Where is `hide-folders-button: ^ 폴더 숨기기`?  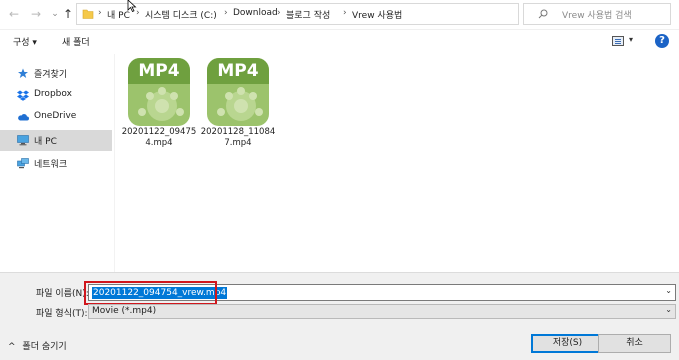
hide-folders-button: ^ 폴더 숨기기 is located at coordinates (37, 345).